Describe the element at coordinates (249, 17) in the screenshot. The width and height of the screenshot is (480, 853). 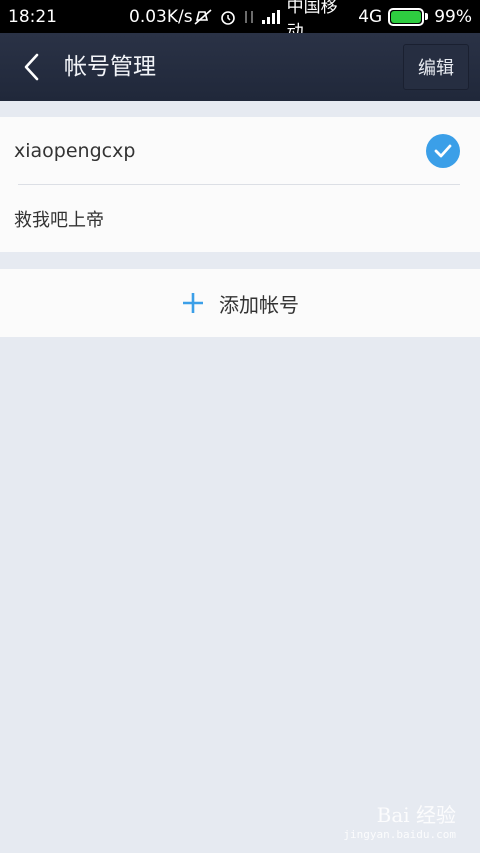
I see `data-arrows-icon` at that location.